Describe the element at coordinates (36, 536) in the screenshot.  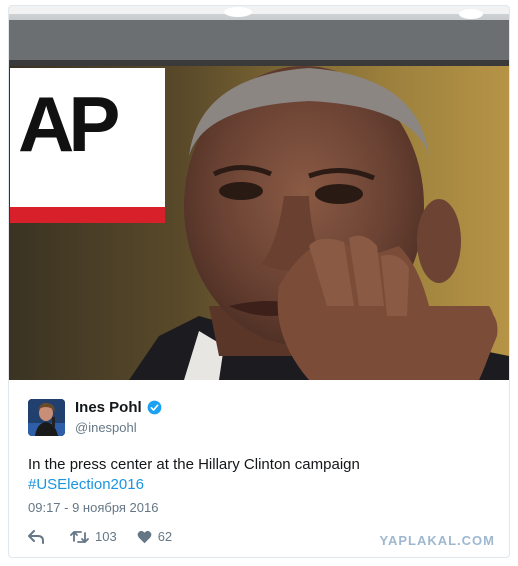
I see `reply-icon` at that location.